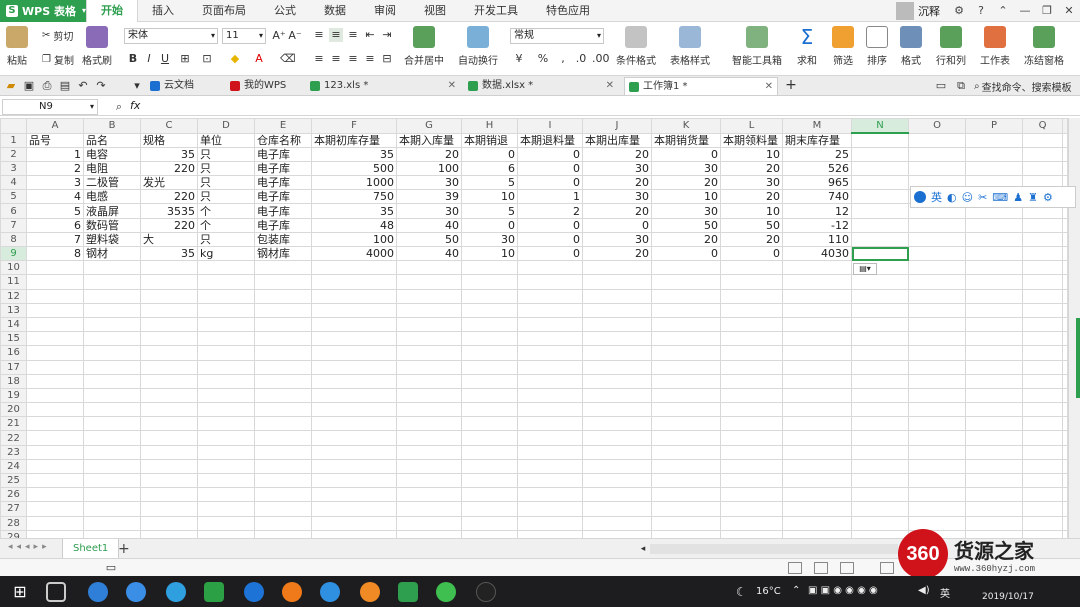 This screenshot has height=607, width=1080. I want to click on row-header: 13, so click(13, 310).